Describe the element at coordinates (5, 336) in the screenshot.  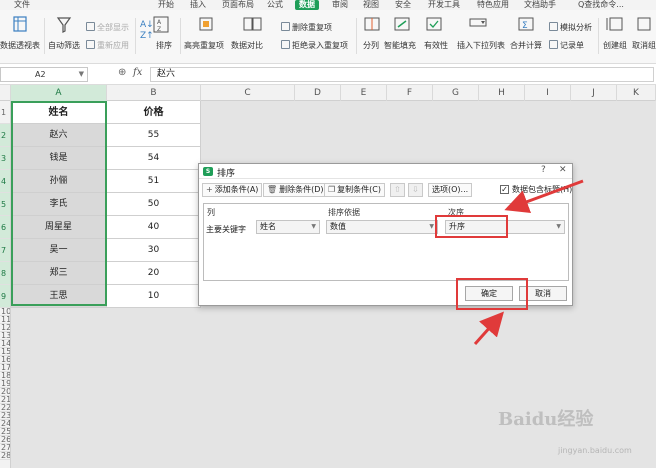
I see `row-header: 13` at that location.